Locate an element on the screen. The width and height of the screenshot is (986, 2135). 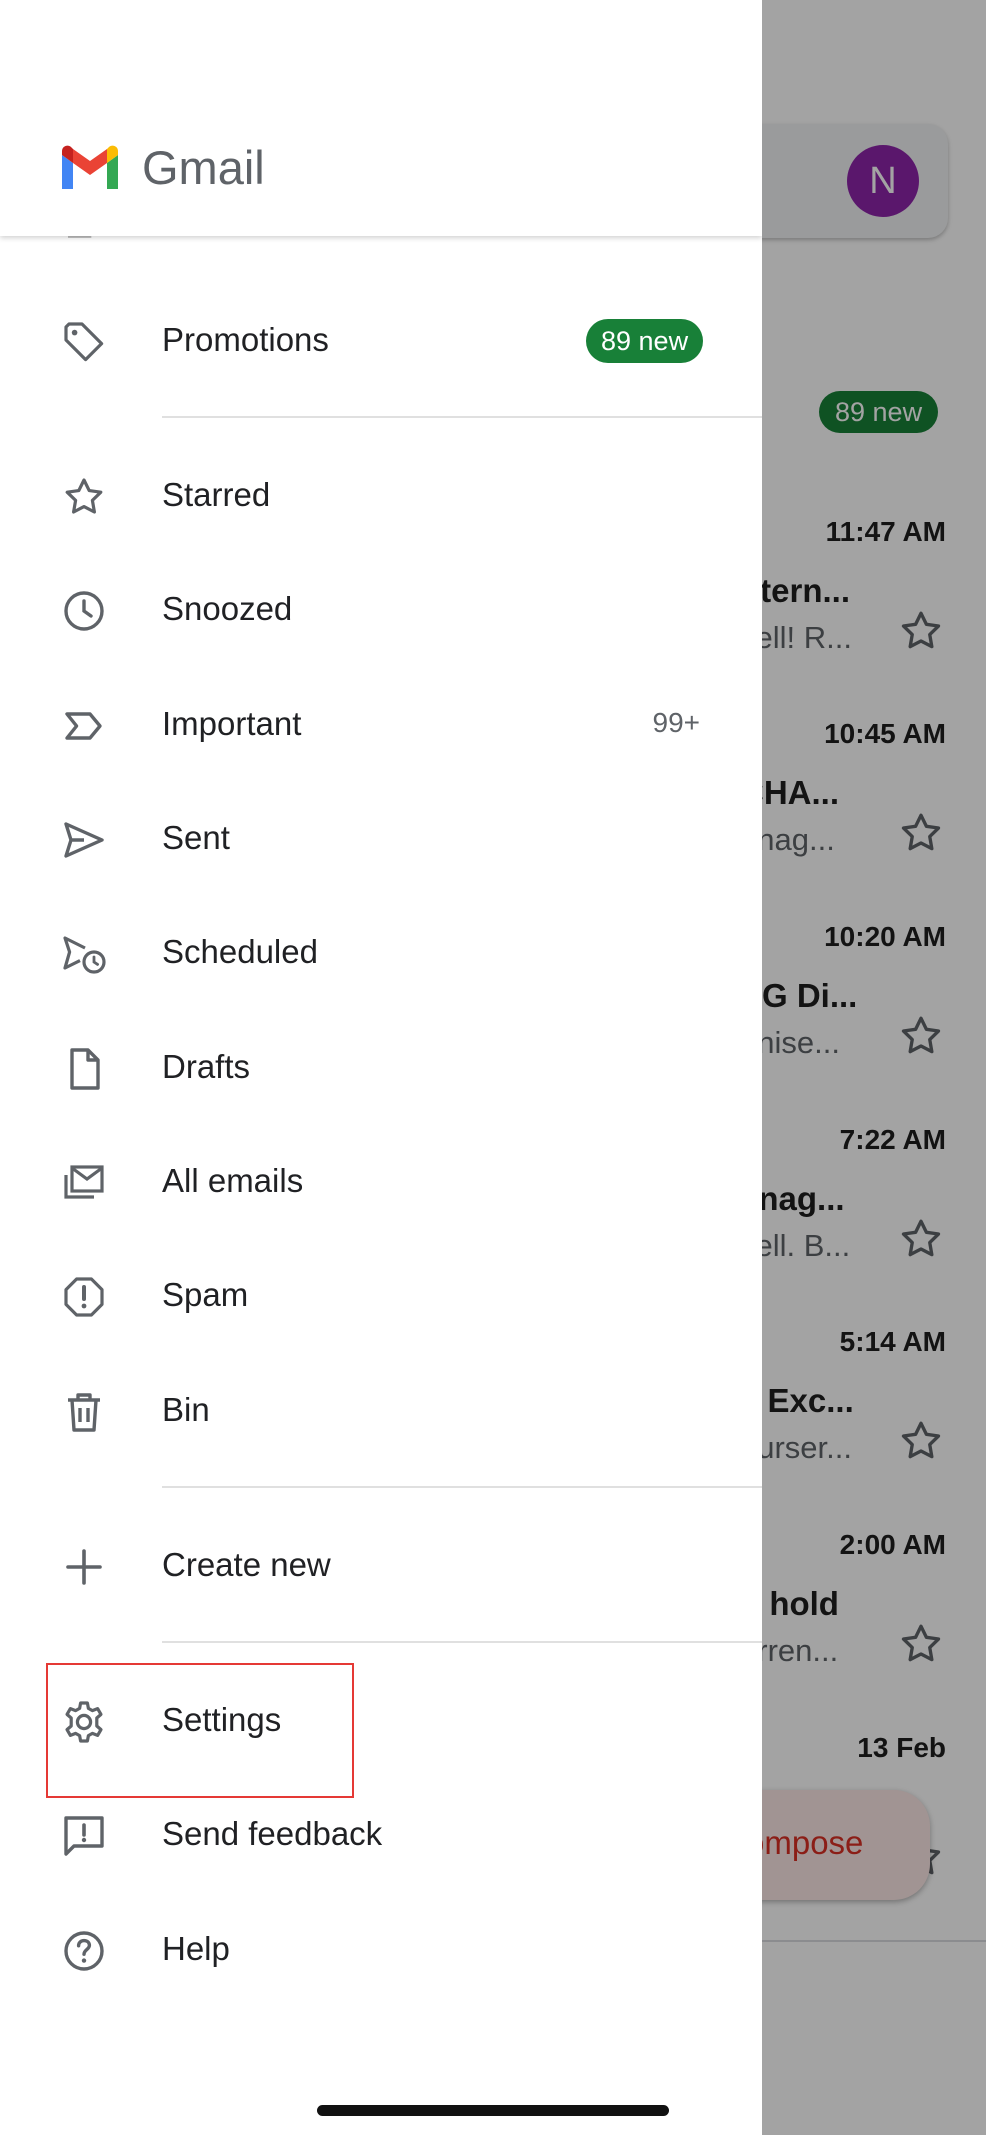
sidebar-item-label: Important is located at coordinates (232, 723).